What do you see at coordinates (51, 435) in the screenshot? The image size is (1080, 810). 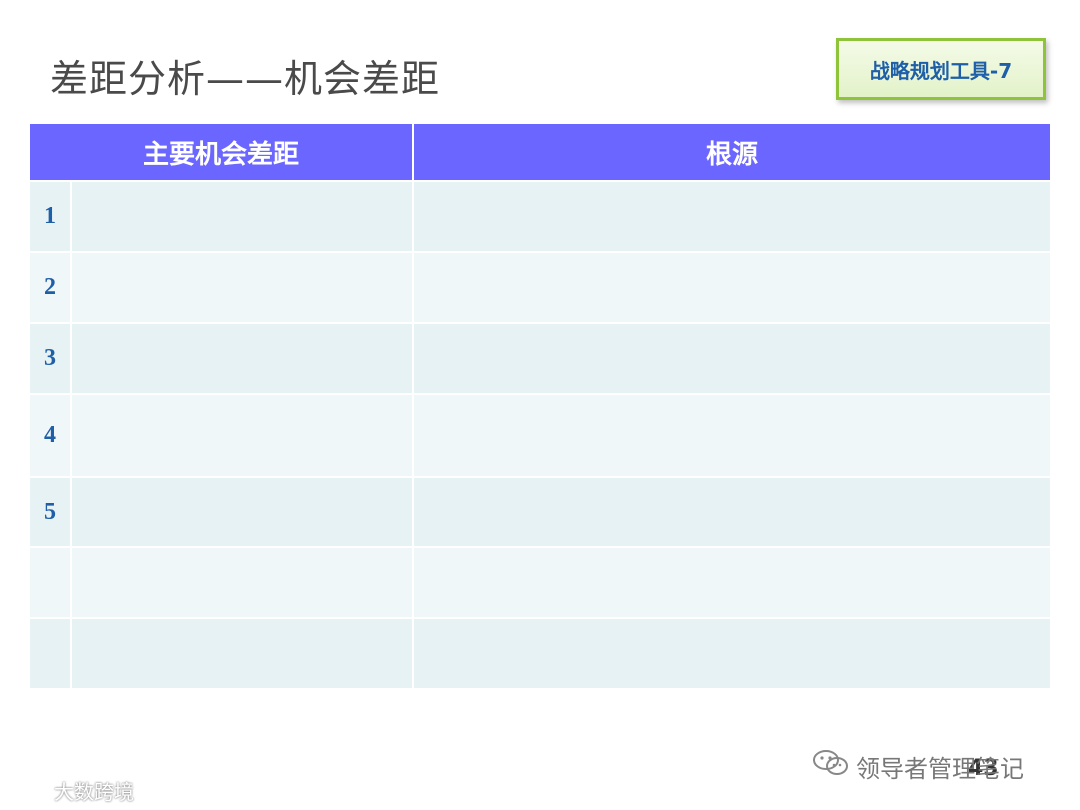 I see `row-number: 4` at bounding box center [51, 435].